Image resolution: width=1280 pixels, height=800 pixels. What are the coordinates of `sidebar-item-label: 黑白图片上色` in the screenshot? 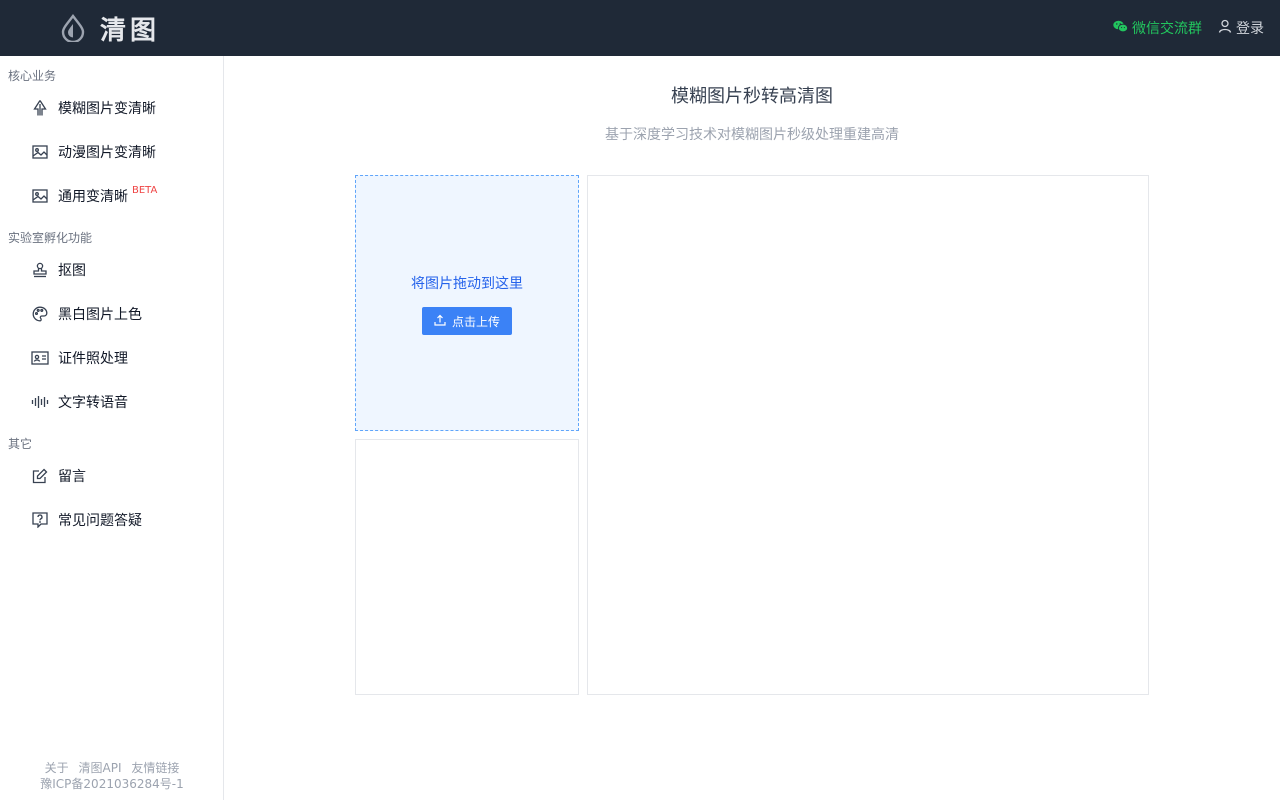 It's located at (100, 315).